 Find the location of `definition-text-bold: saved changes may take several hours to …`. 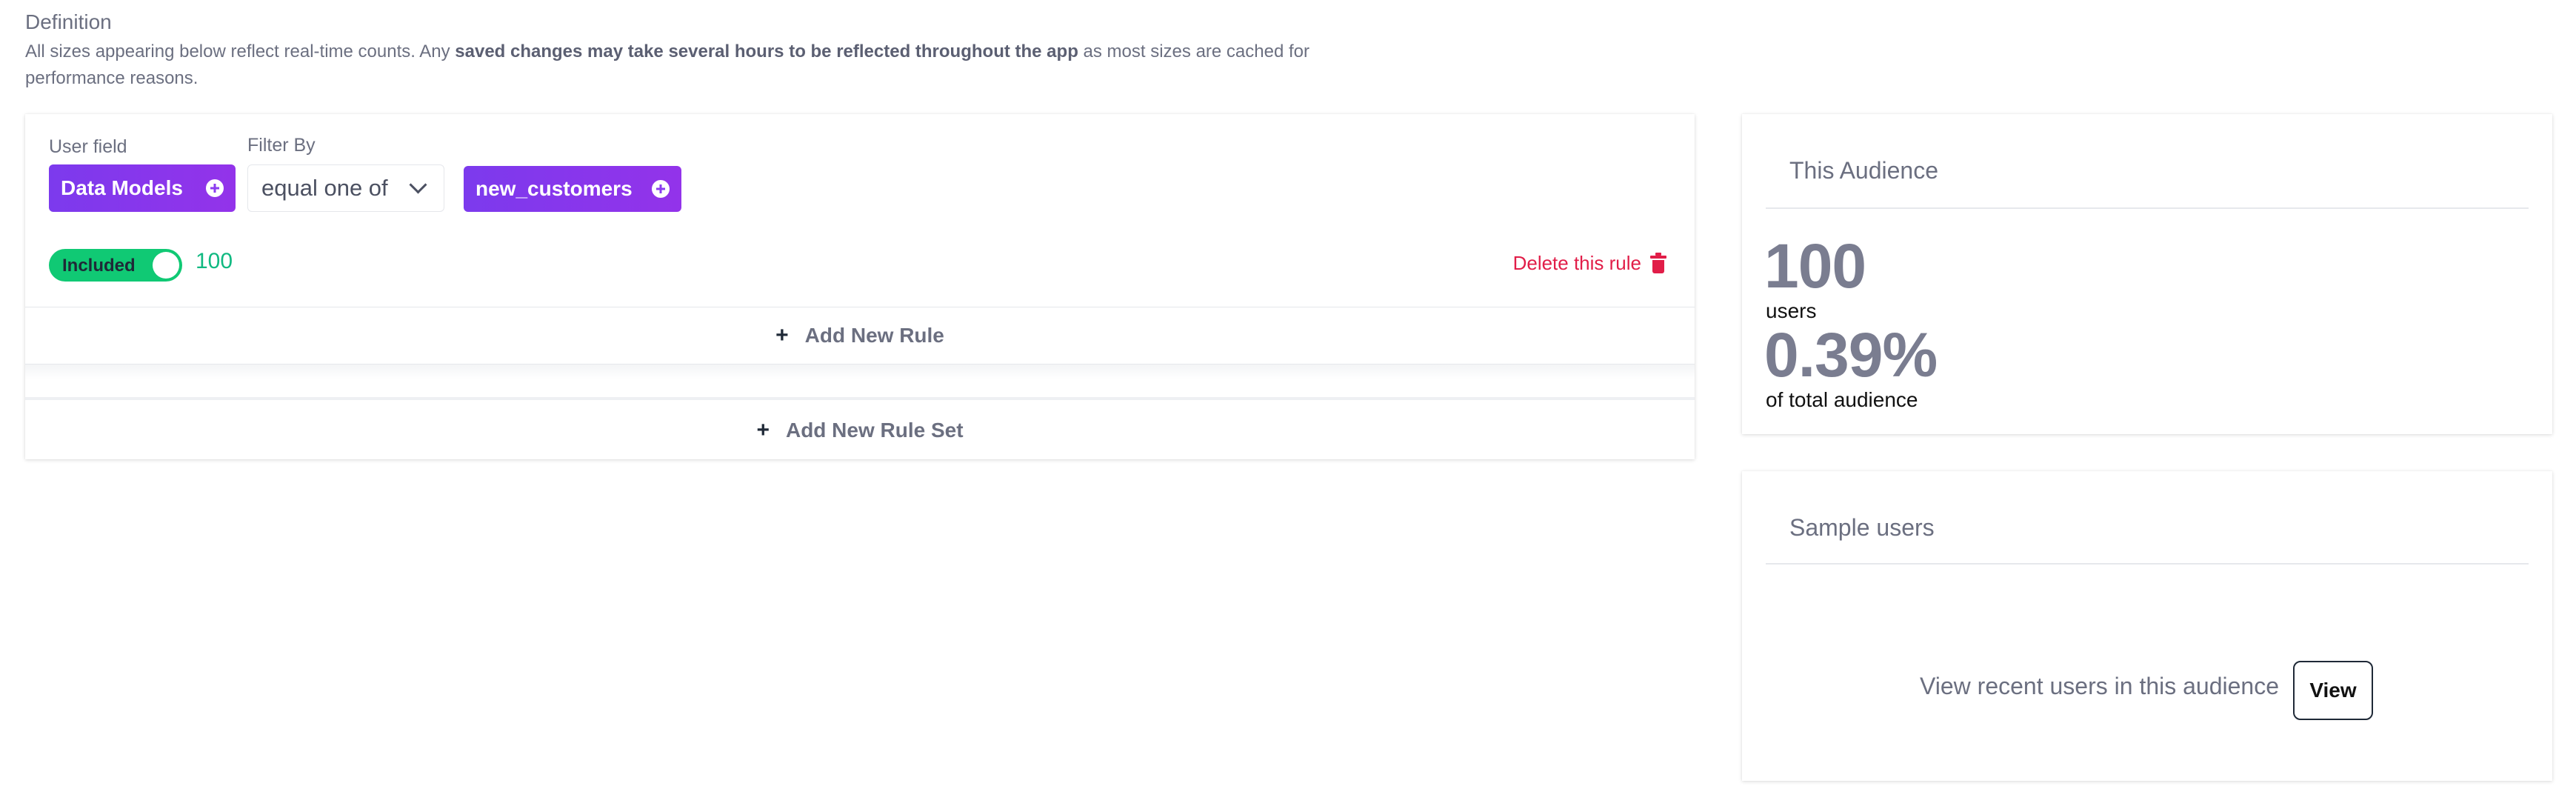

definition-text-bold: saved changes may take several hours to … is located at coordinates (767, 51).